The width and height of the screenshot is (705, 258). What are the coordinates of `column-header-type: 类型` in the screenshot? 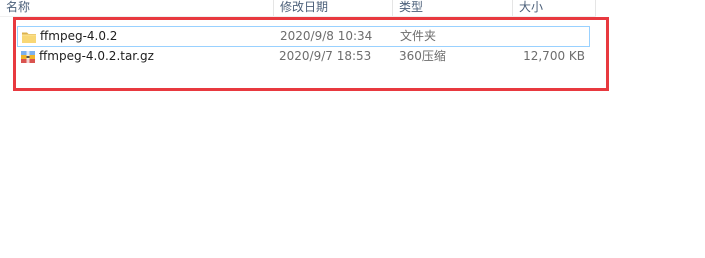 It's located at (452, 8).